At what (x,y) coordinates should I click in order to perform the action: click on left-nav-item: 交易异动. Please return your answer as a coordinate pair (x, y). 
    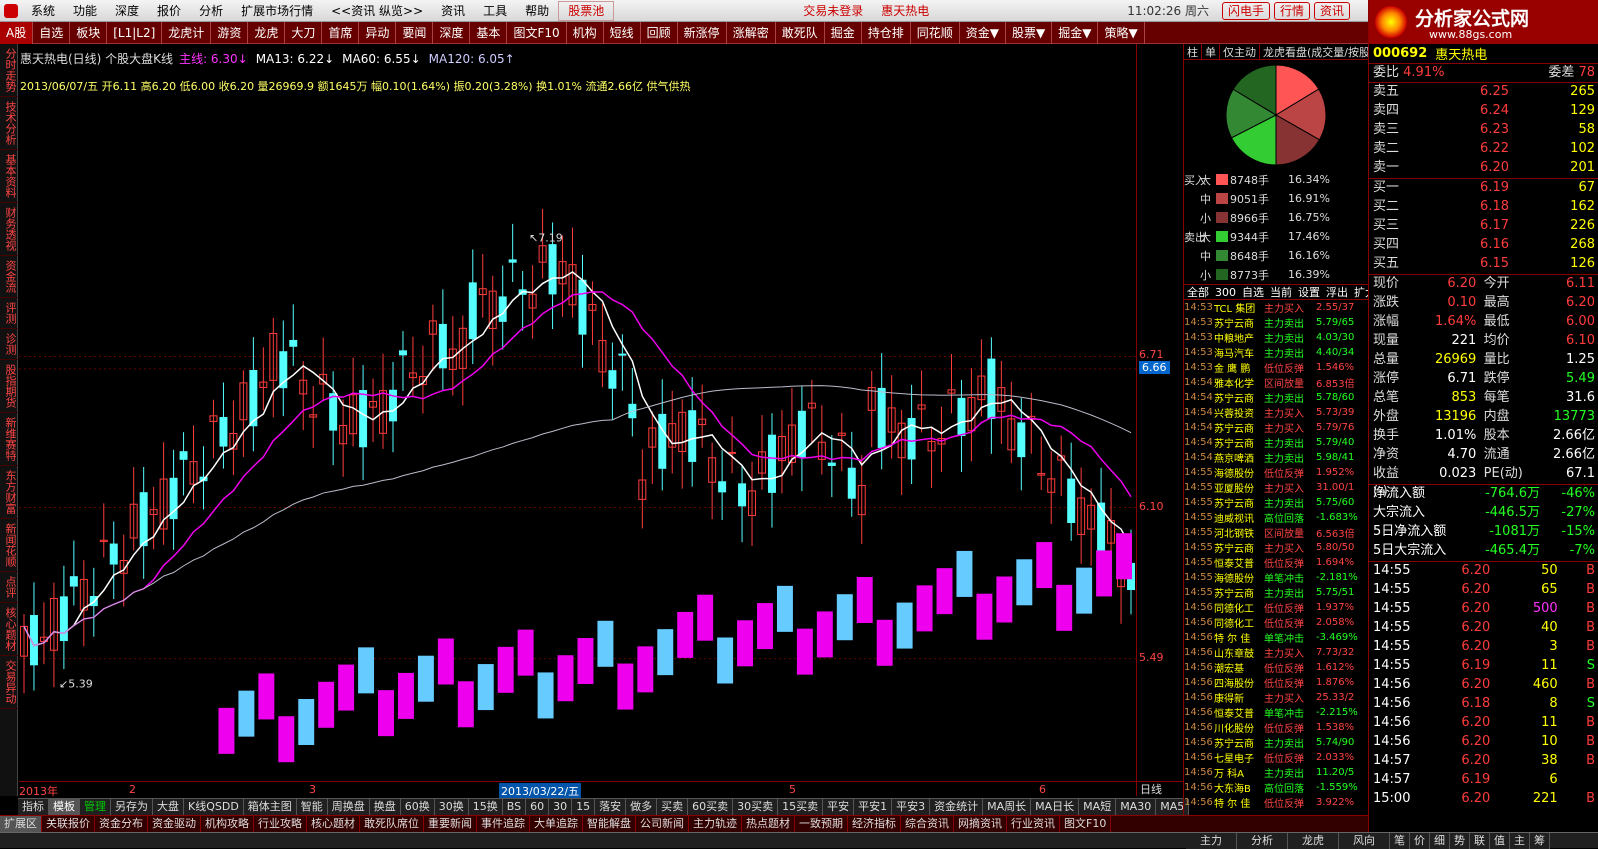
    Looking at the image, I should click on (9, 682).